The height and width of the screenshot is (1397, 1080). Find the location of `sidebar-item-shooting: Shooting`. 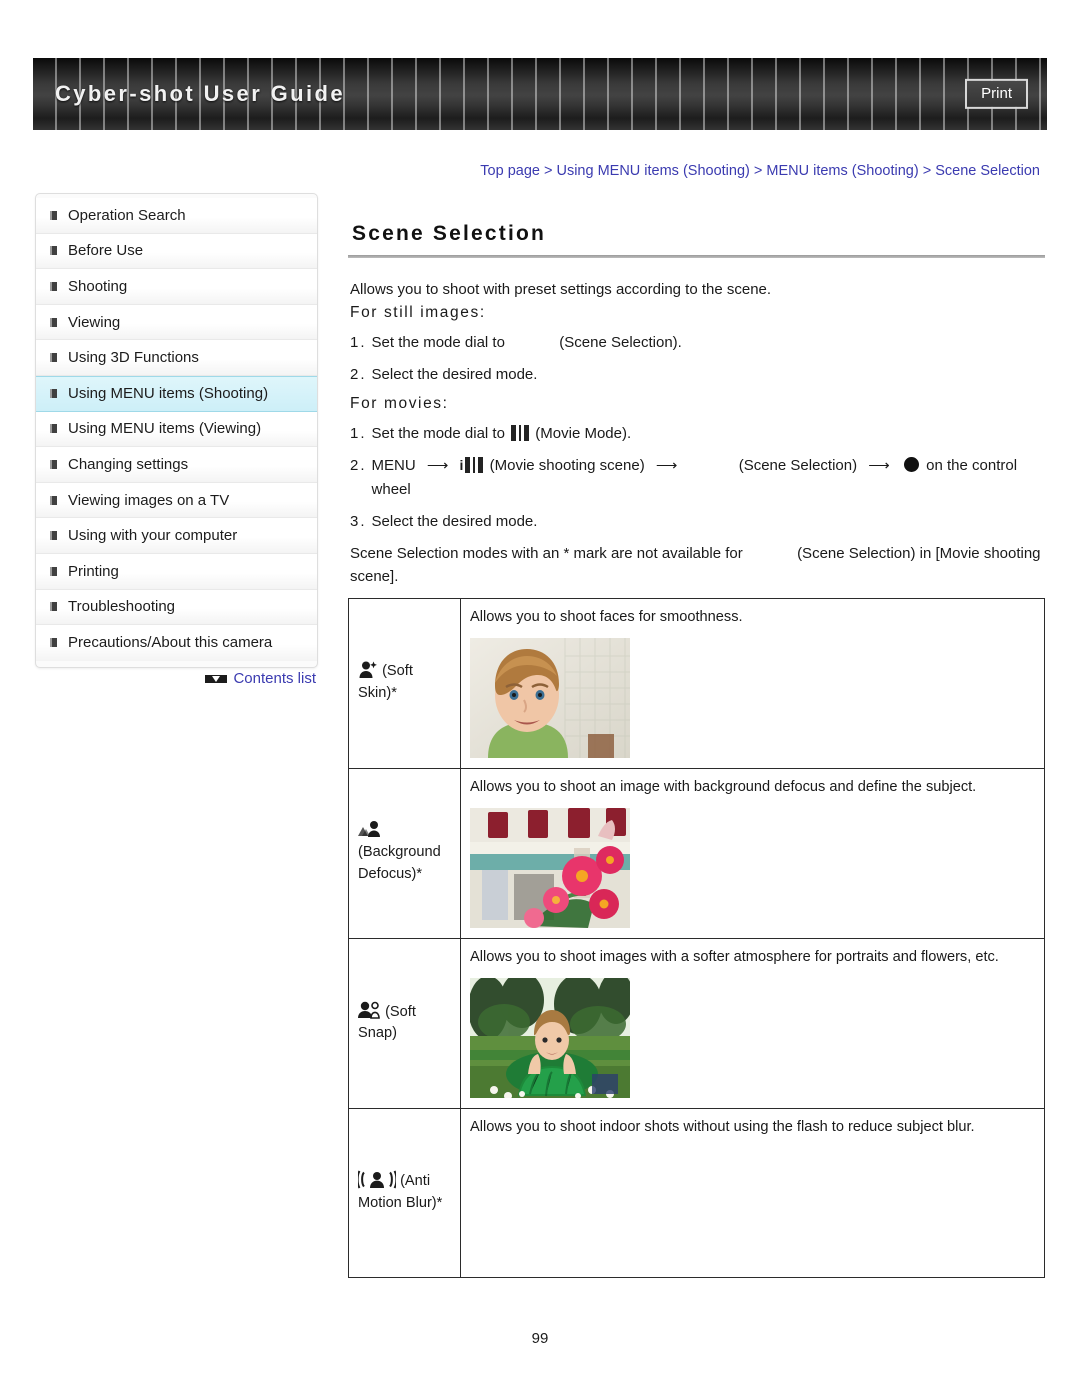

sidebar-item-shooting: Shooting is located at coordinates (176, 287).